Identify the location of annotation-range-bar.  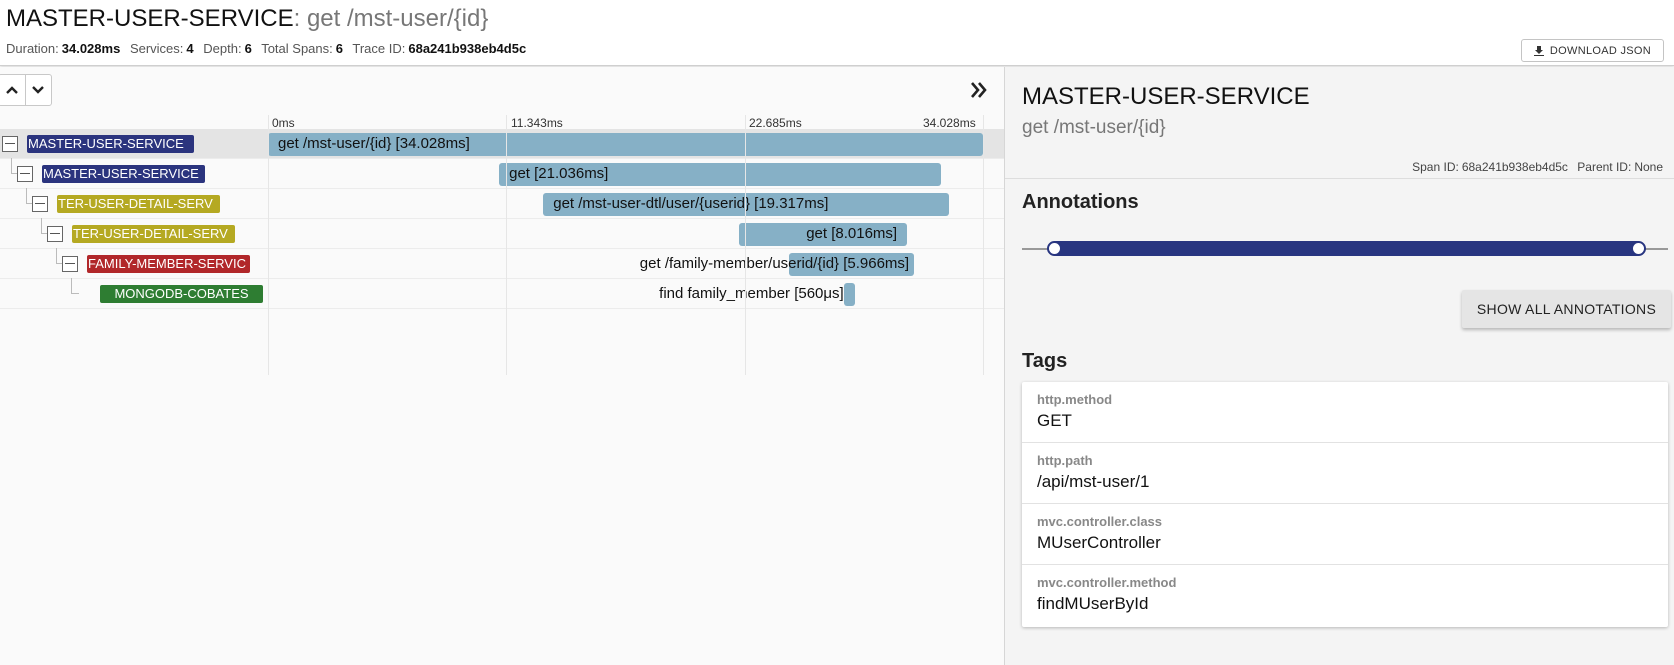
(1346, 248).